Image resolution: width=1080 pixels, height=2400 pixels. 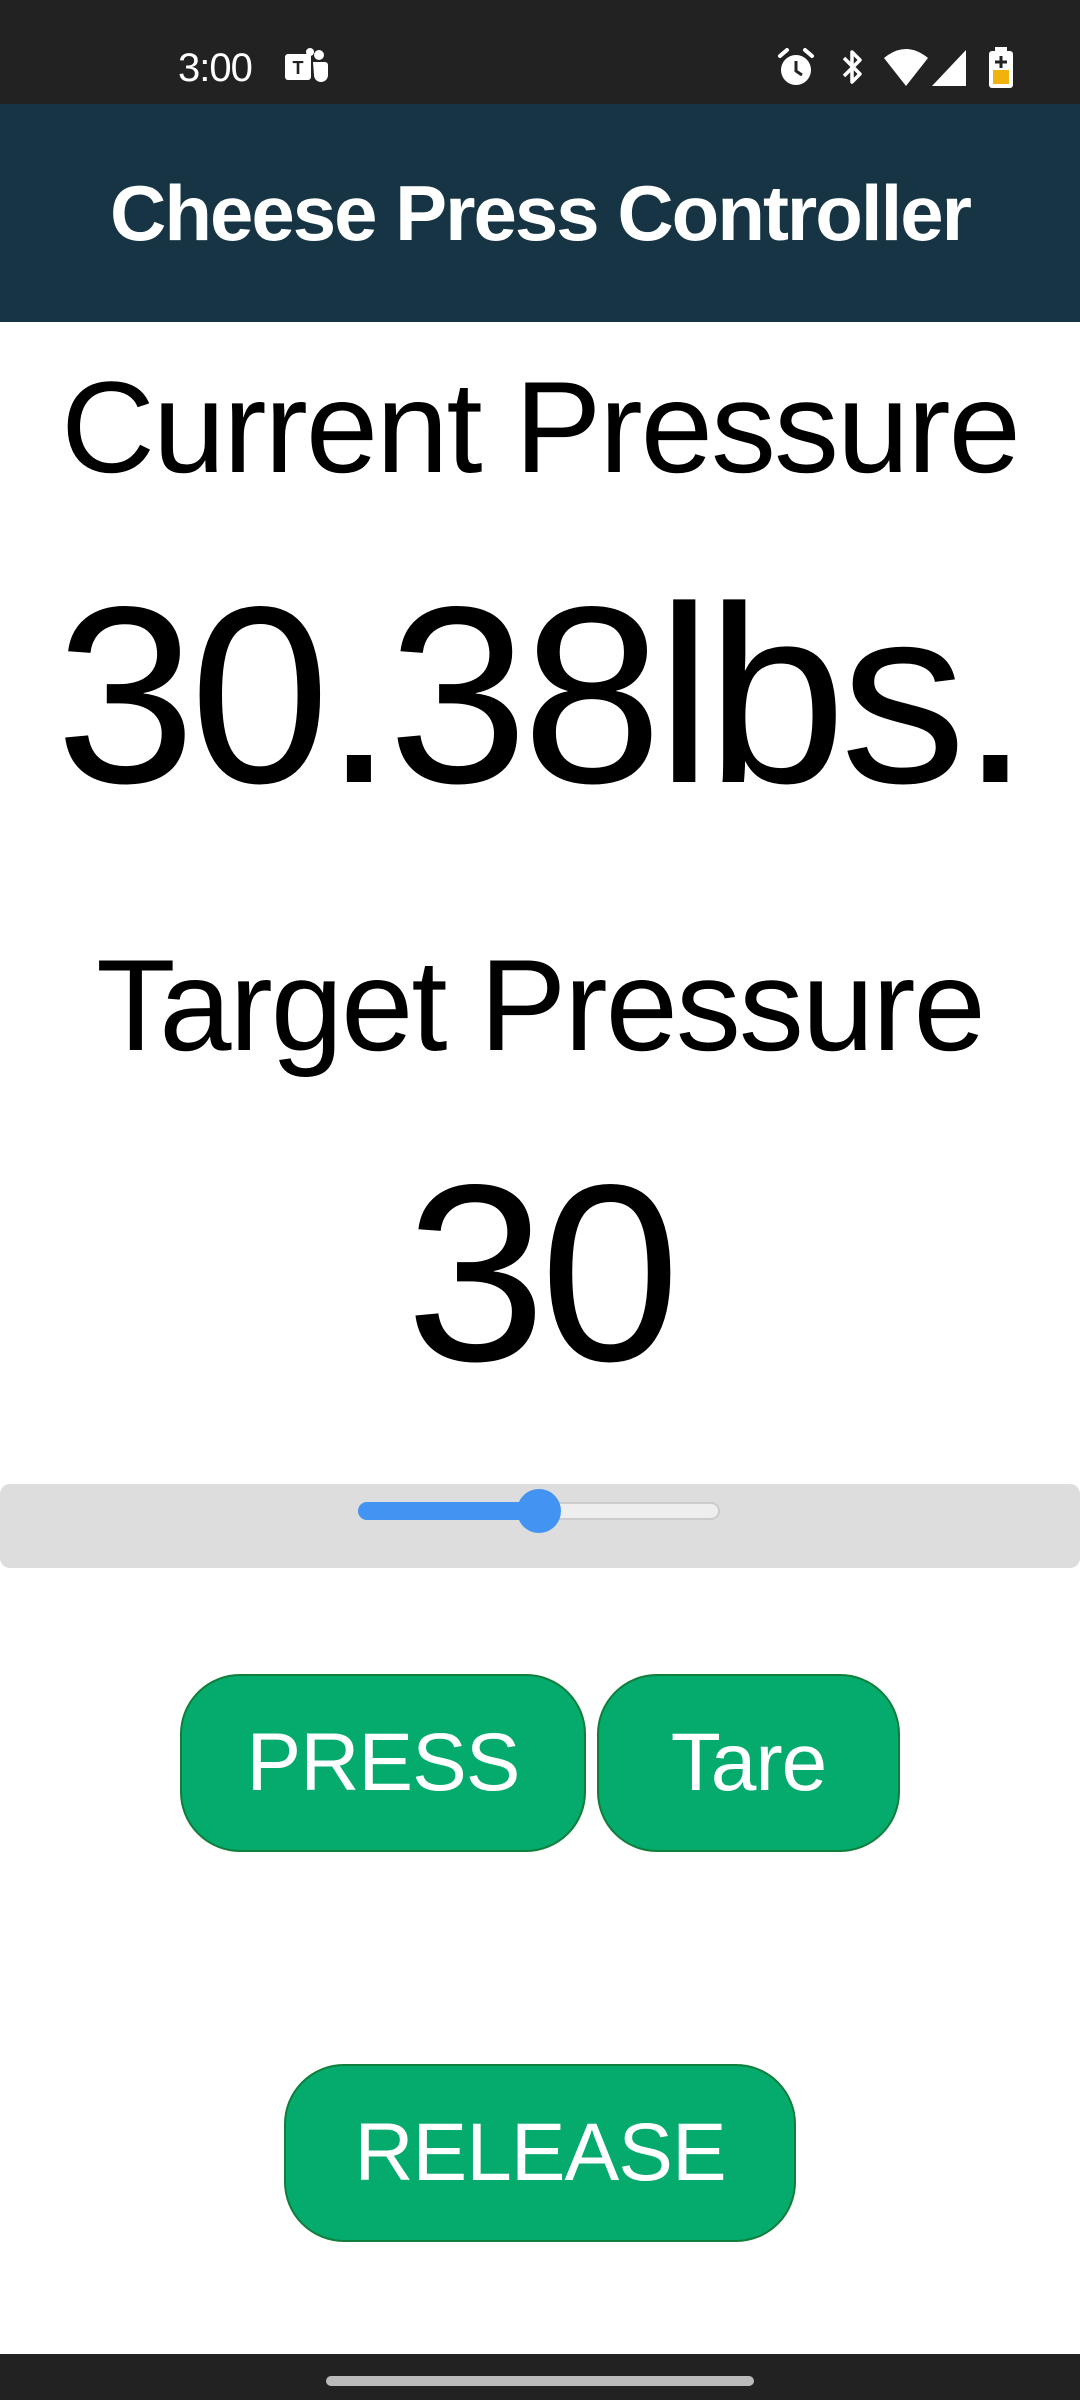 I want to click on target-pressure-slider-thumb, so click(x=539, y=1511).